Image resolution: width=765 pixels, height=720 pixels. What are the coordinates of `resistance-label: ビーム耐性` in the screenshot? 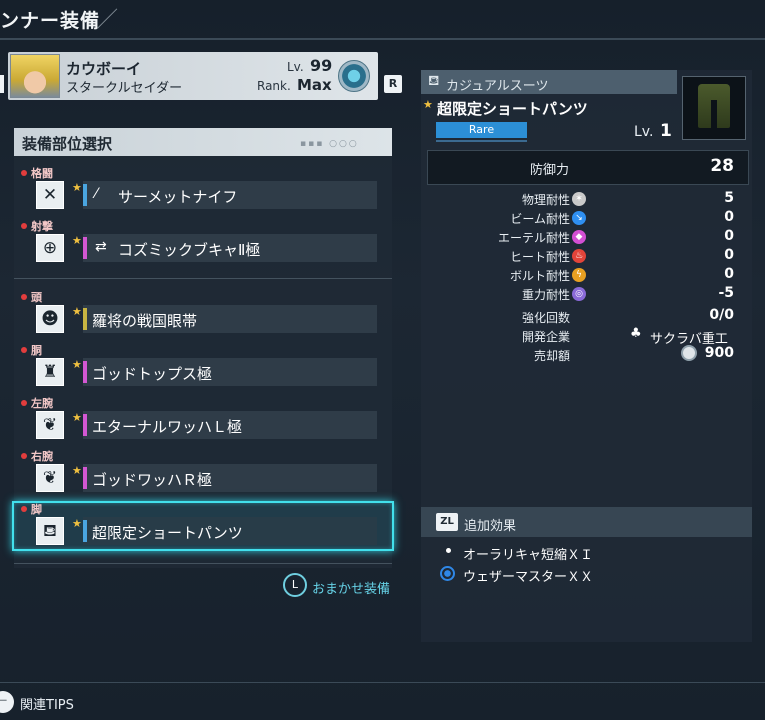 It's located at (540, 219).